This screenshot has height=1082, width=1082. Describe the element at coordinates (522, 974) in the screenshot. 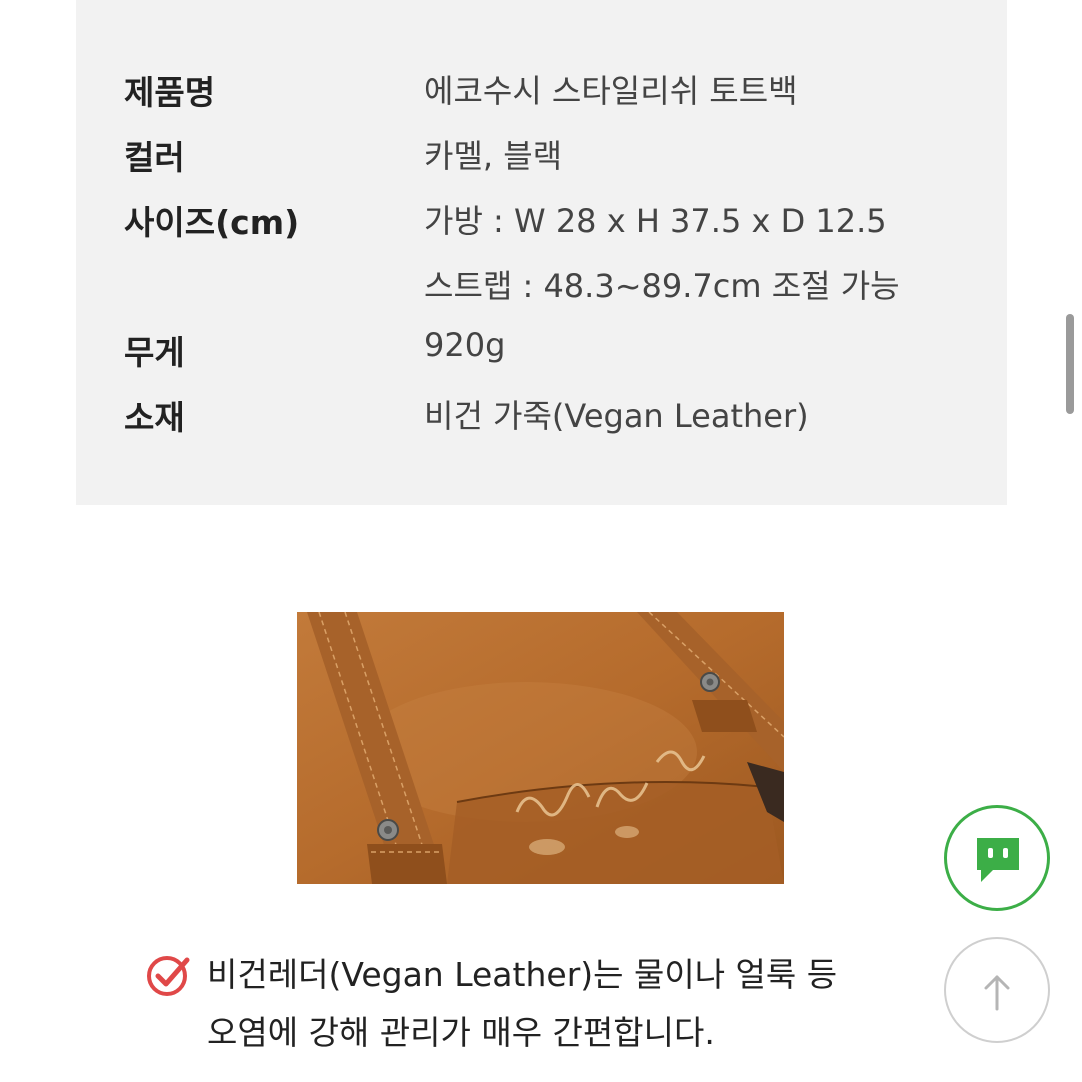

I see `note-line-1: 비건레더(Vegan Leather)는 물이나 얼룩 등` at that location.